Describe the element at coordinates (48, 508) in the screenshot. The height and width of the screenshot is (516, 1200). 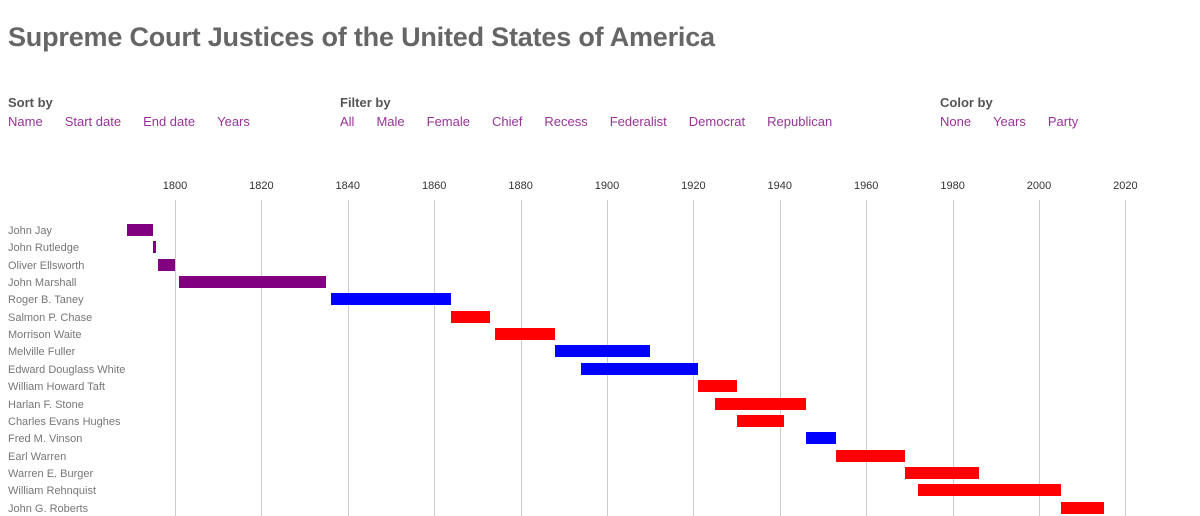
I see `justice-row-label: John G. Roberts` at that location.